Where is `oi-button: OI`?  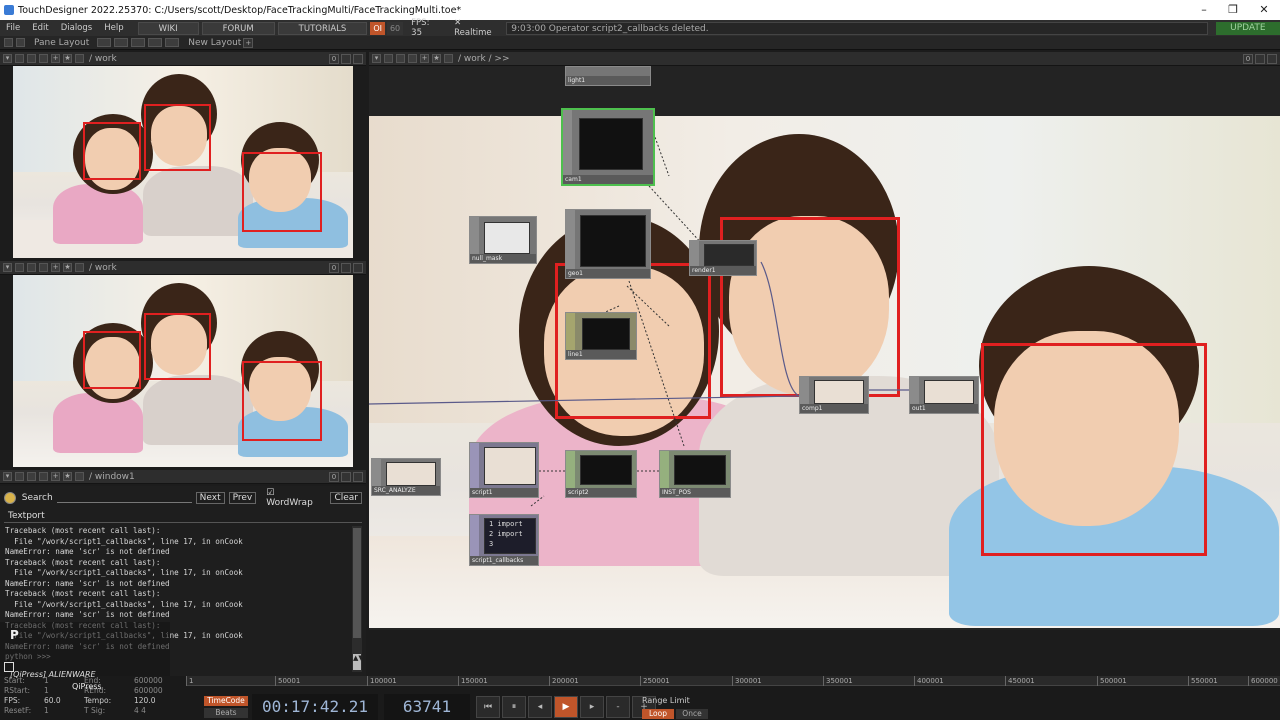
oi-button: OI is located at coordinates (377, 28).